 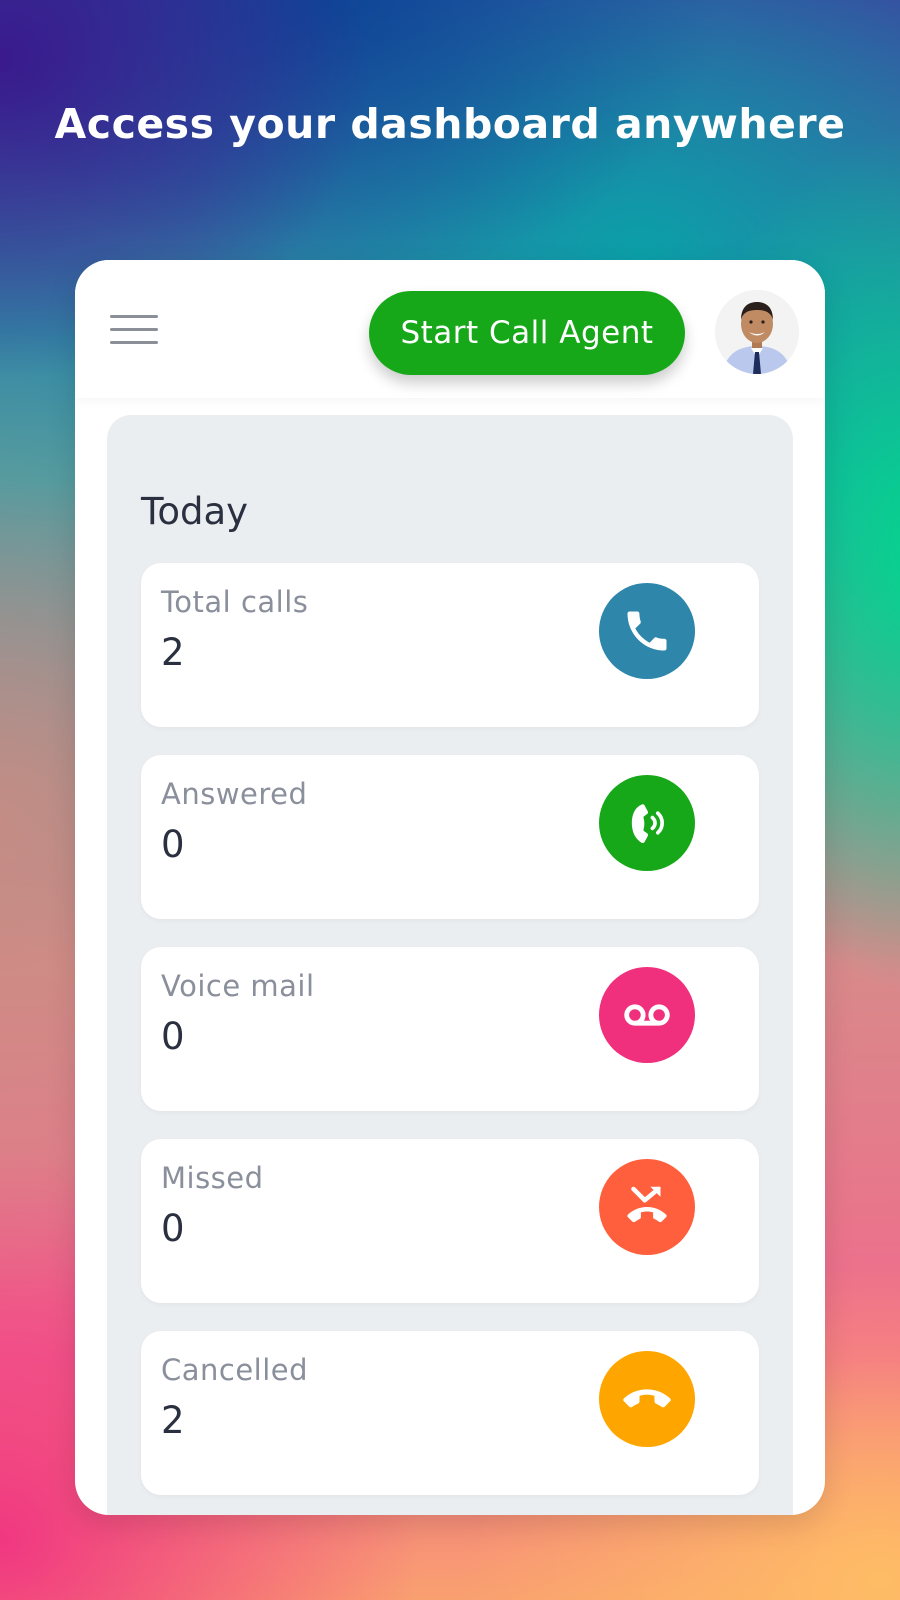 What do you see at coordinates (527, 333) in the screenshot?
I see `start-call-agent-button: Start Call Agent` at bounding box center [527, 333].